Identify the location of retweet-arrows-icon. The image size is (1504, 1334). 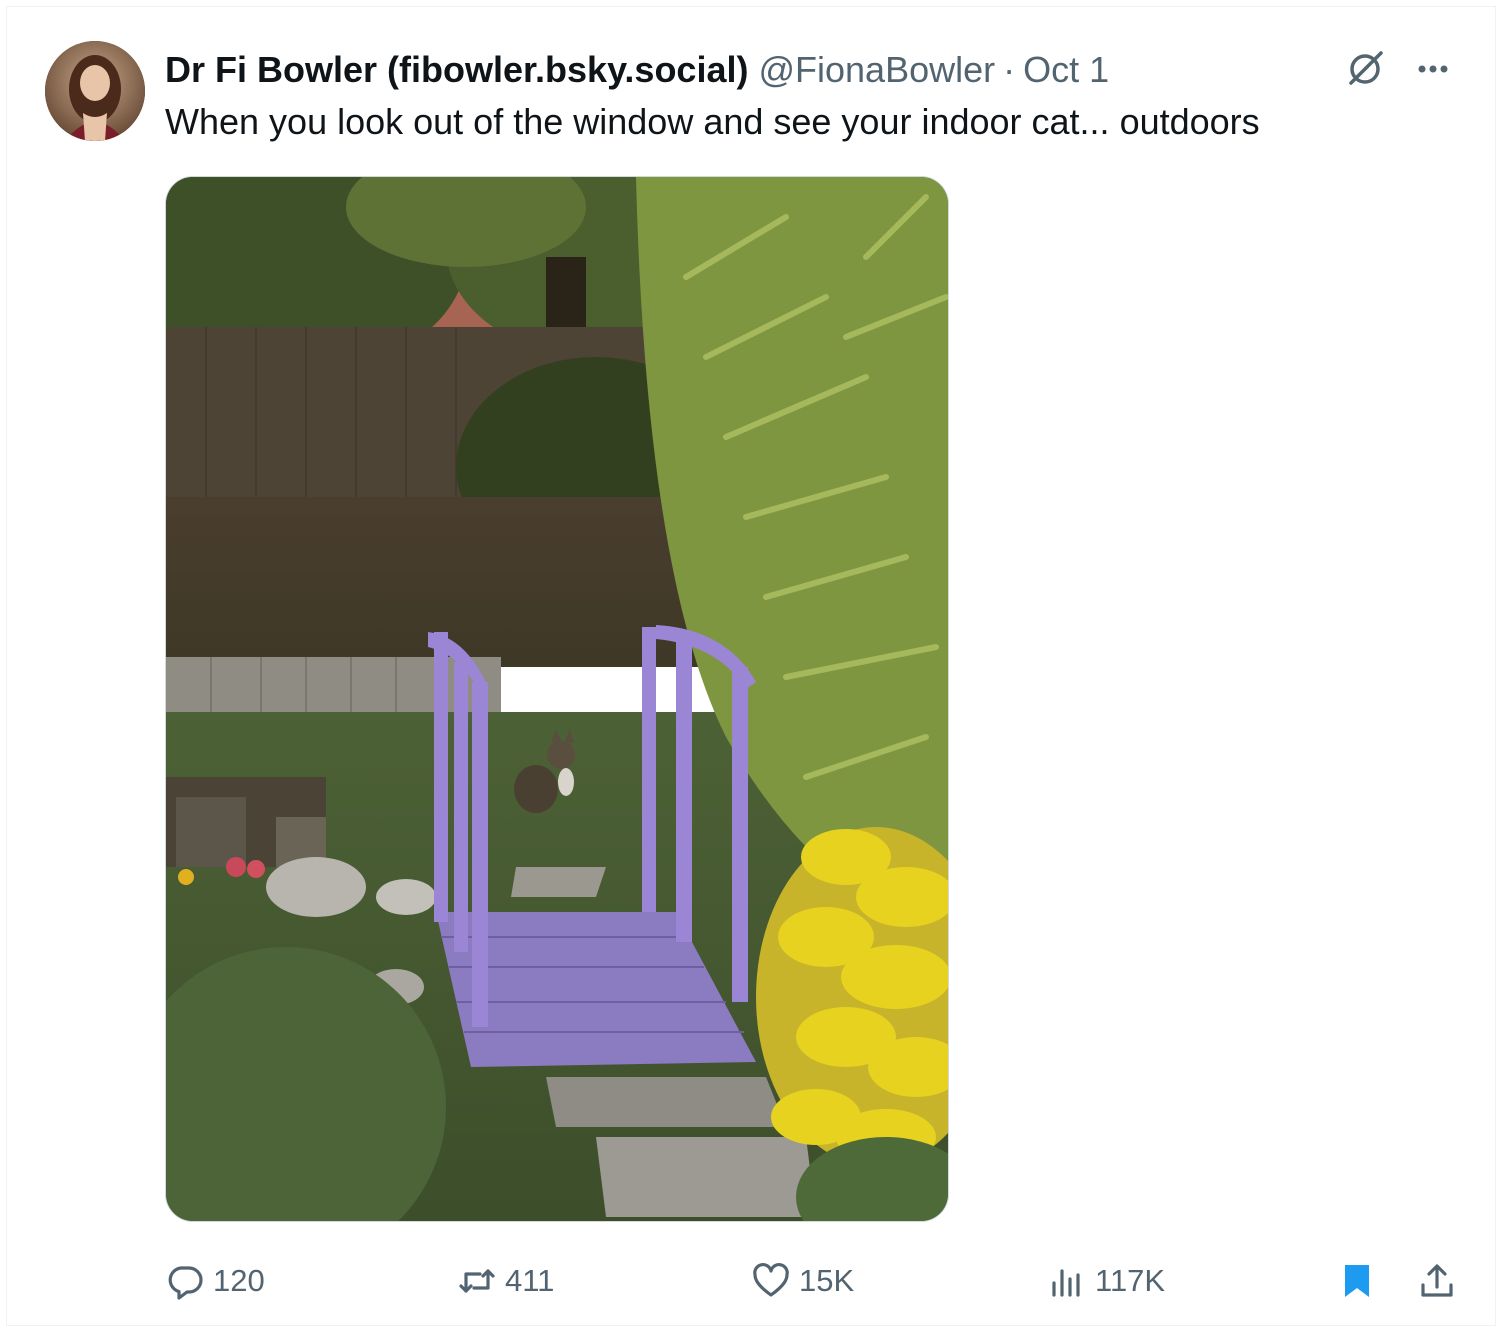
(477, 1281).